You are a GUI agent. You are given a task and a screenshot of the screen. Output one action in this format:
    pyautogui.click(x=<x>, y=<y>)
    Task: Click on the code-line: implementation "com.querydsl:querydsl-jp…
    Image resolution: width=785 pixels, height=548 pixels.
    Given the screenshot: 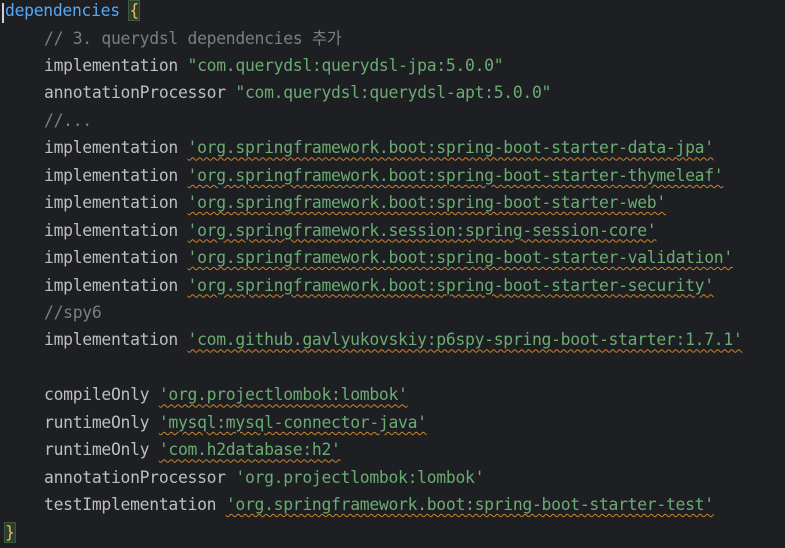 What is the action you would take?
    pyautogui.click(x=252, y=65)
    